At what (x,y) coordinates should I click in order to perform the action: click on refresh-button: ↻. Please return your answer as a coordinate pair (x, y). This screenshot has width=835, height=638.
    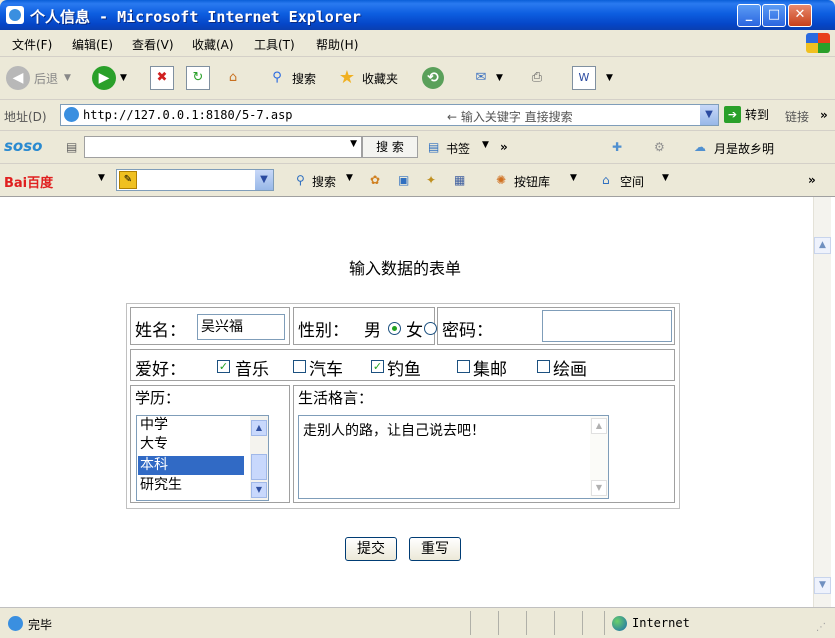
    Looking at the image, I should click on (200, 78).